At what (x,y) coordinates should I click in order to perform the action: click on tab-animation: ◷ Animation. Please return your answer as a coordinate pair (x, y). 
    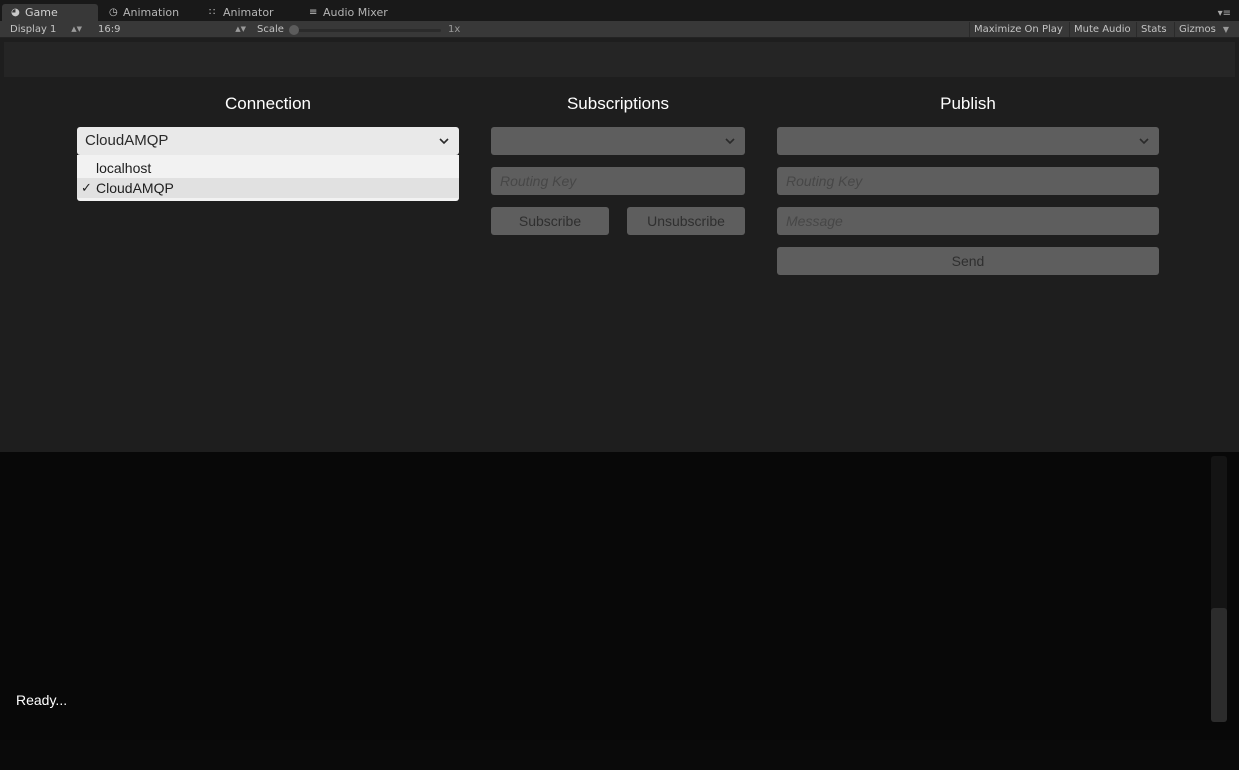
    Looking at the image, I should click on (149, 12).